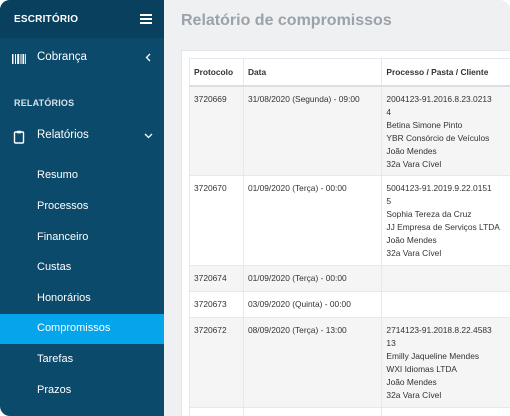 This screenshot has height=416, width=510. What do you see at coordinates (82, 268) in the screenshot?
I see `sidebar-subitem-custas: Custas` at bounding box center [82, 268].